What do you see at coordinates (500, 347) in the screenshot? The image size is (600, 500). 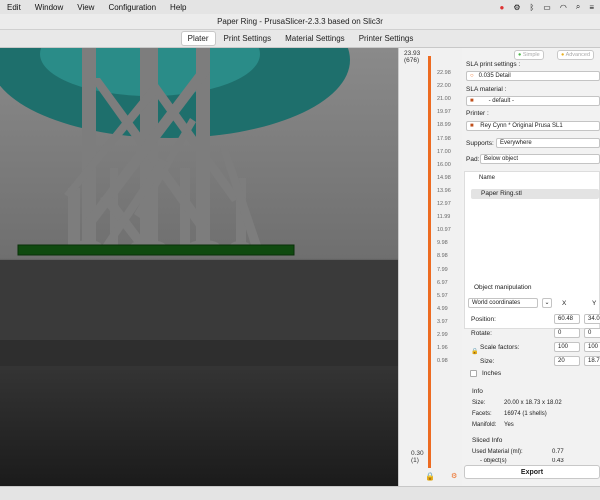 I see `scale-label: Scale factors:` at bounding box center [500, 347].